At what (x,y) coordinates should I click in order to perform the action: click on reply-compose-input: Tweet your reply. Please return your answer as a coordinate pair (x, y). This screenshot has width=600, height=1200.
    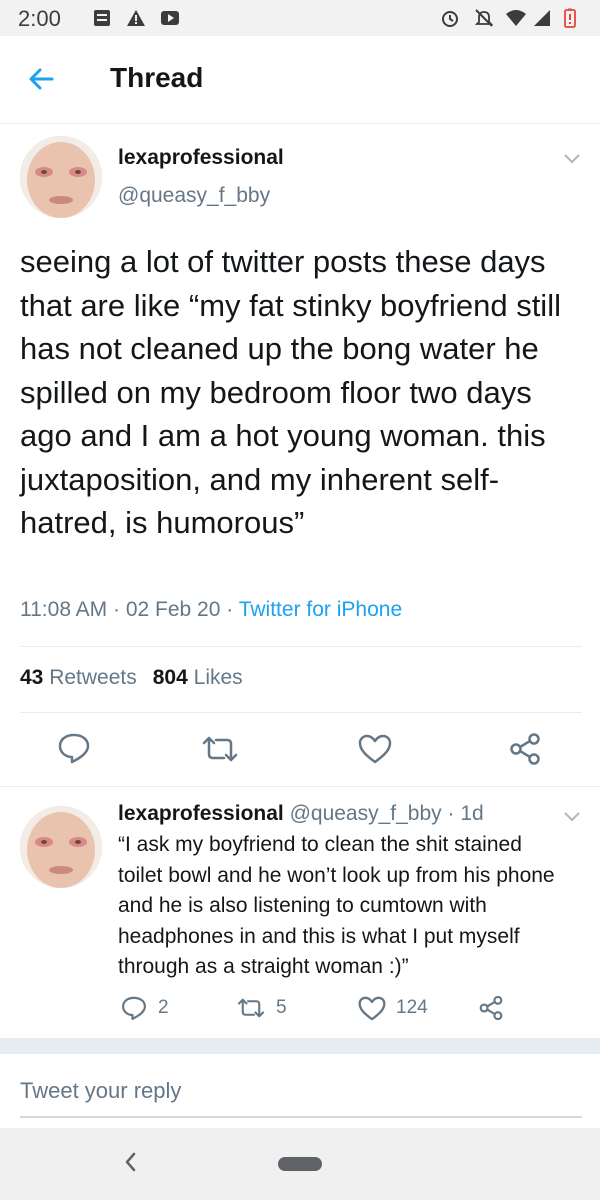
    Looking at the image, I should click on (100, 1091).